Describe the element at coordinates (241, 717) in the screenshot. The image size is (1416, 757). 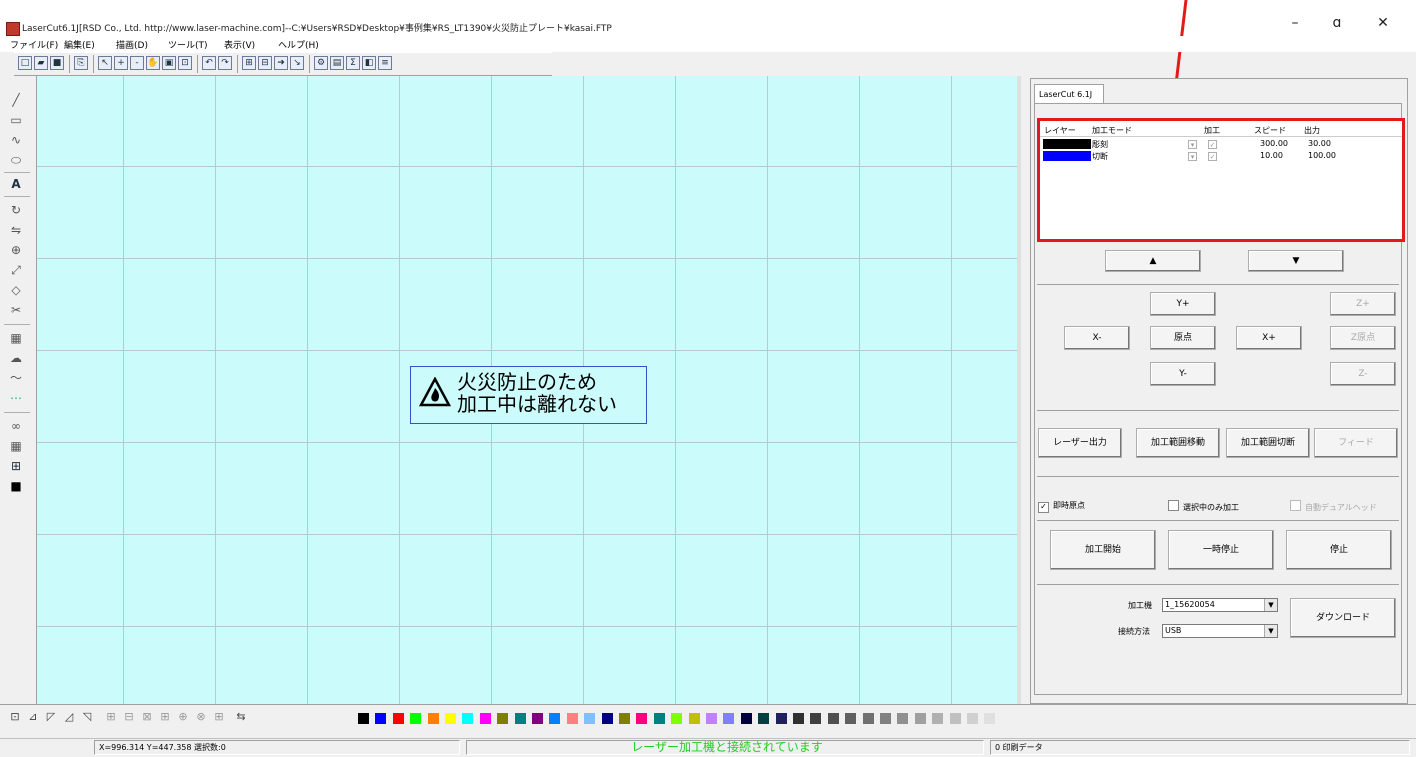
I see `sort-icon: ⇆` at that location.